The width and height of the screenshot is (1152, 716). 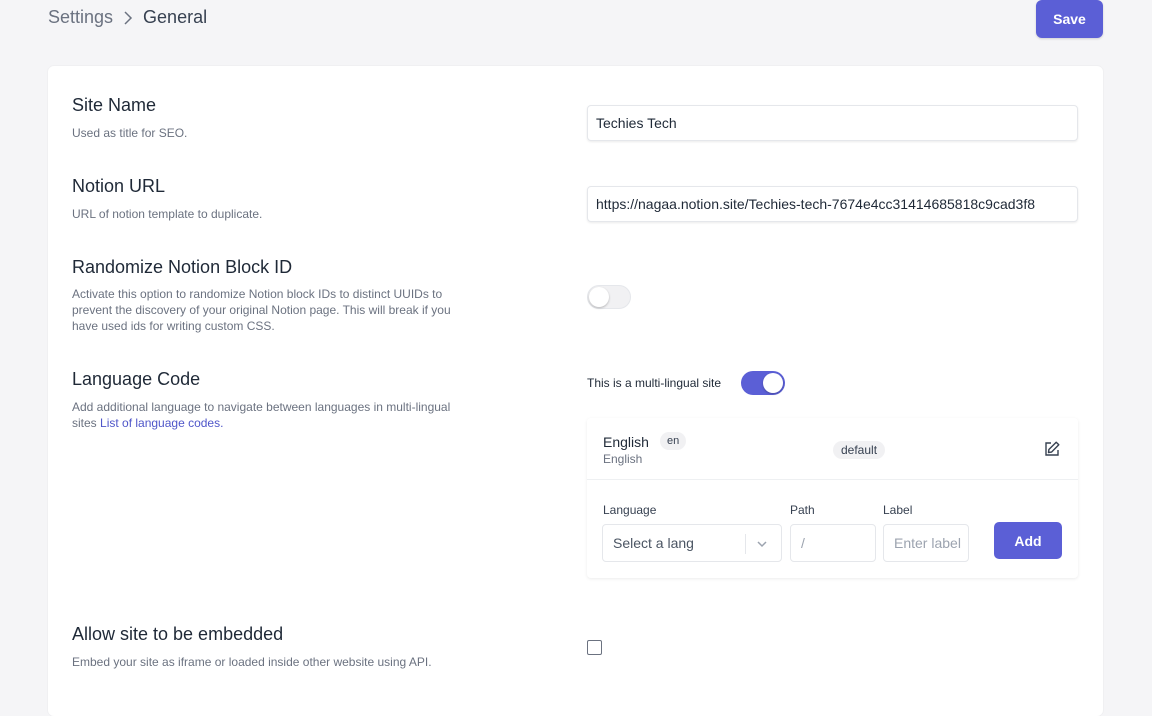 I want to click on language-select-placeholder: Select a lang, so click(x=653, y=543).